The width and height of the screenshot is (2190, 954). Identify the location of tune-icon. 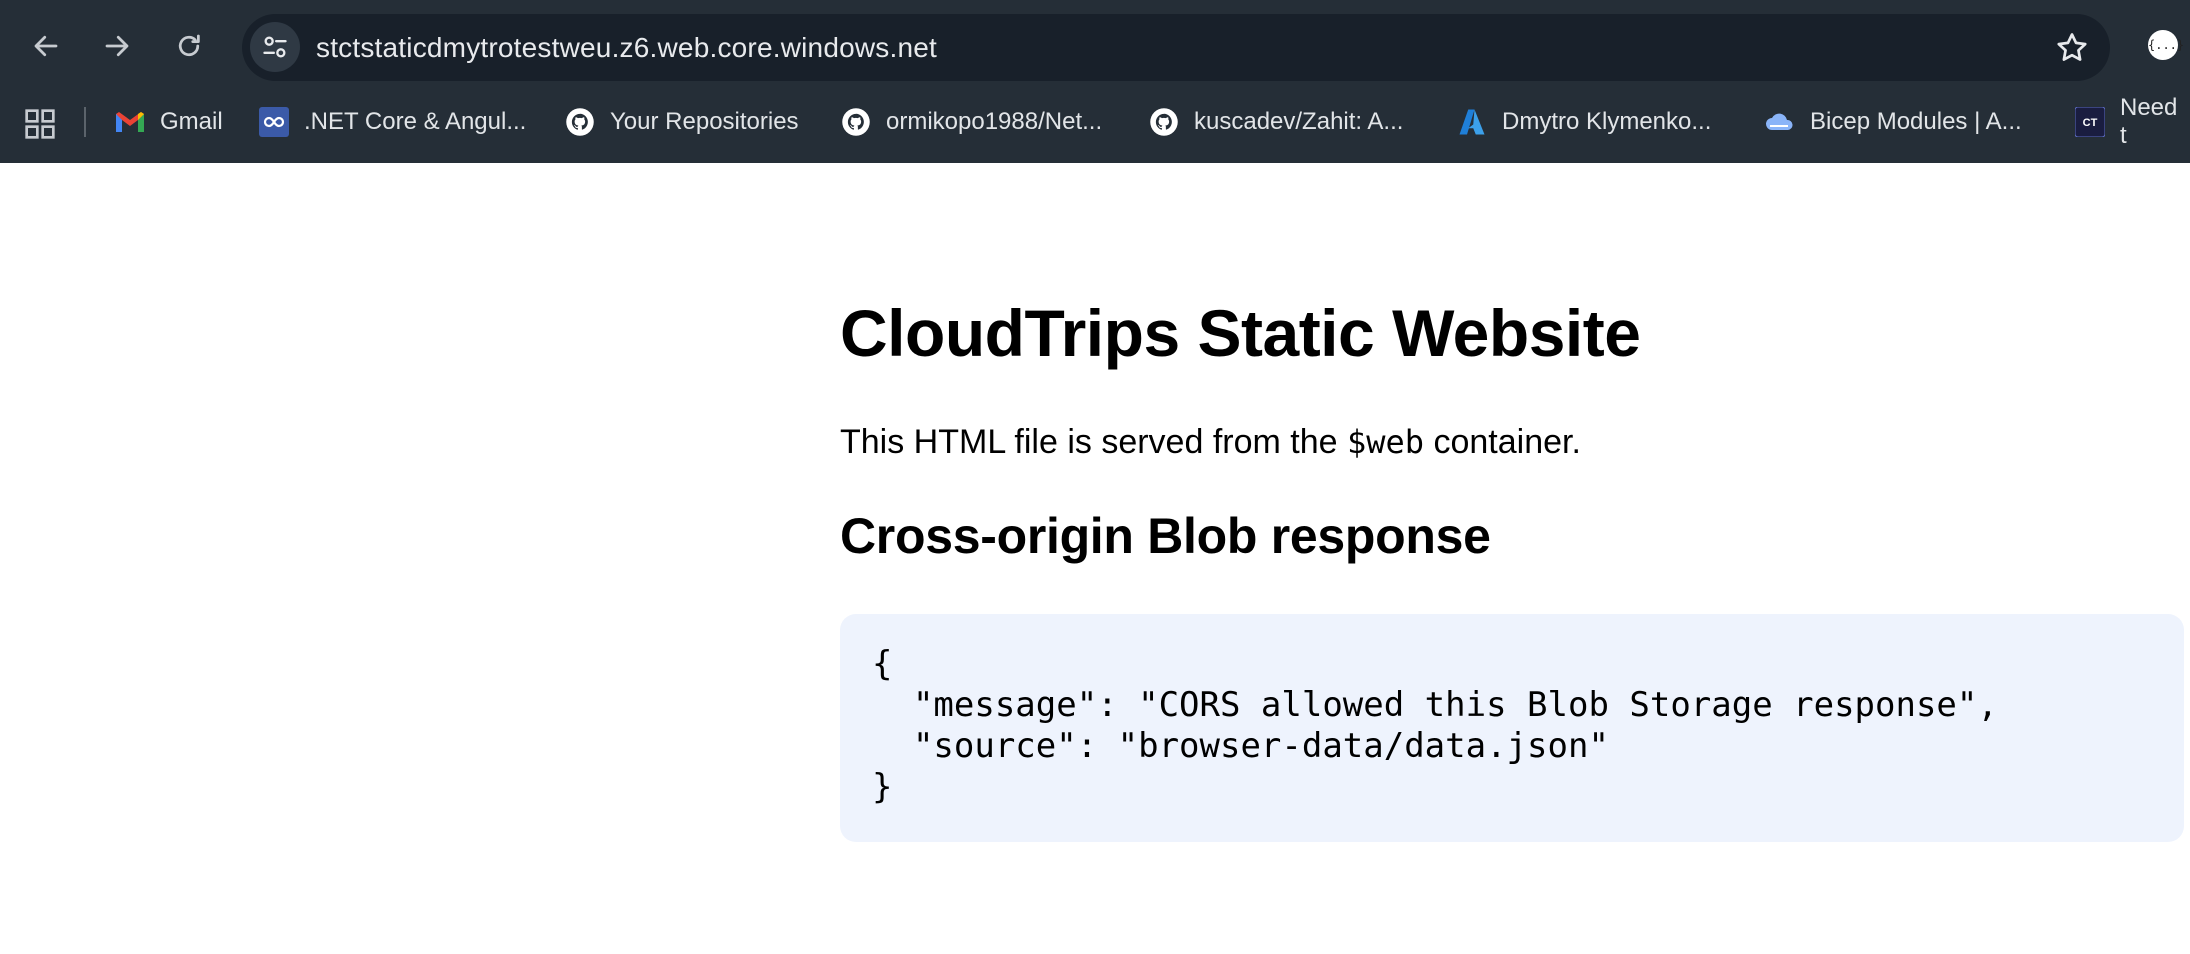
(275, 47).